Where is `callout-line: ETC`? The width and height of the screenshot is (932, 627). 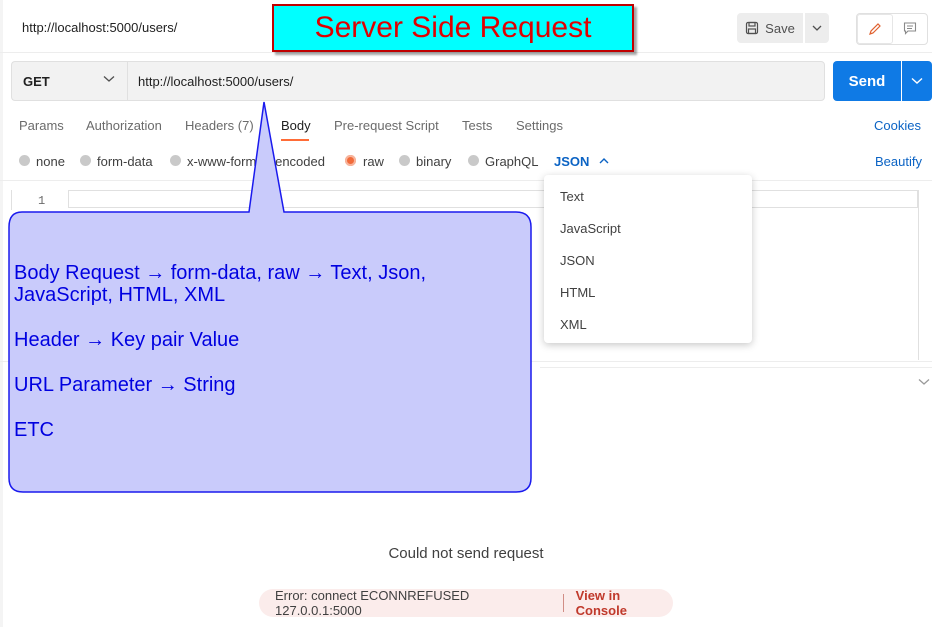
callout-line: ETC is located at coordinates (34, 430).